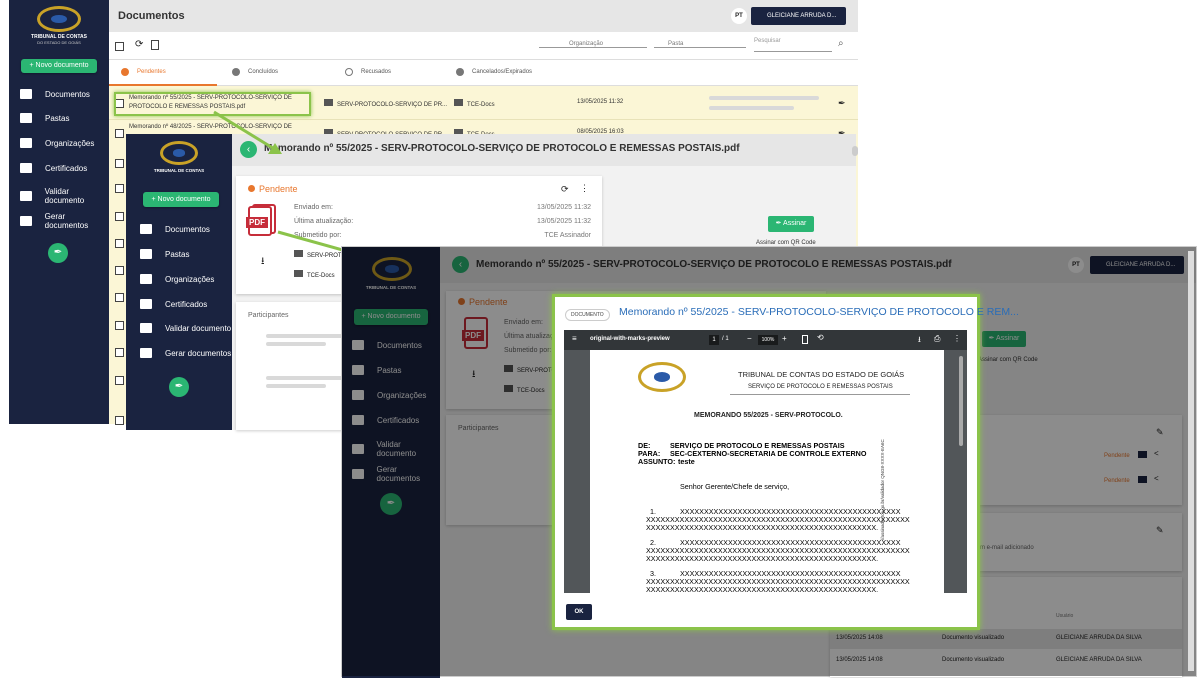 The height and width of the screenshot is (678, 1200). What do you see at coordinates (564, 221) in the screenshot?
I see `updated-value: 13/05/2025 11:32` at bounding box center [564, 221].